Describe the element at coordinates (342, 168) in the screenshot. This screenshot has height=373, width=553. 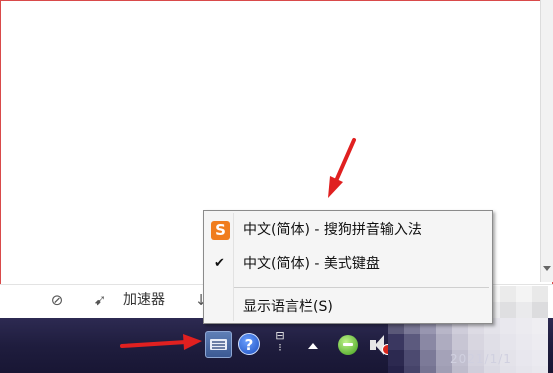
I see `arrow-to-menu` at that location.